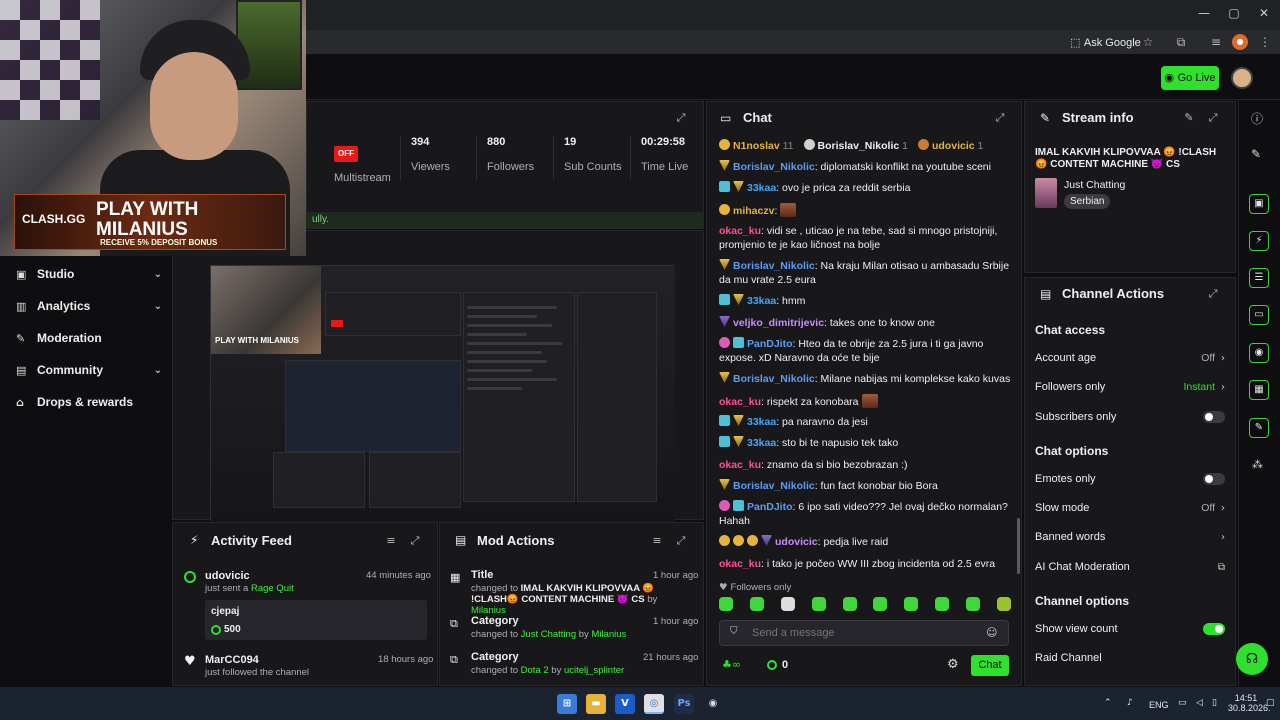 This screenshot has height=720, width=1280. What do you see at coordinates (1130, 537) in the screenshot?
I see `banned-words-row: Banned words ›` at bounding box center [1130, 537].